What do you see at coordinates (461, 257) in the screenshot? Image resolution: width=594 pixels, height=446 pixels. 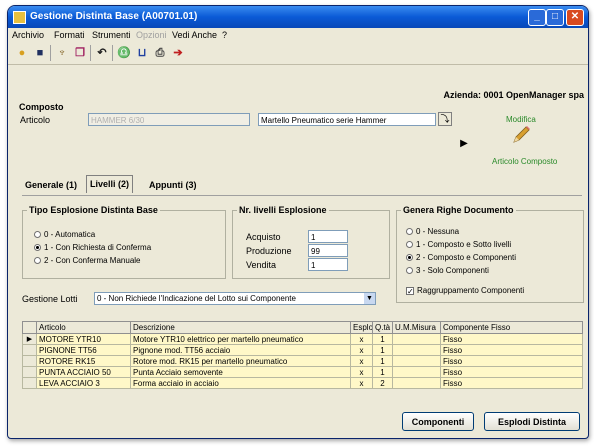 I see `radio-righe-2: 2 - Composto e Componenti` at bounding box center [461, 257].